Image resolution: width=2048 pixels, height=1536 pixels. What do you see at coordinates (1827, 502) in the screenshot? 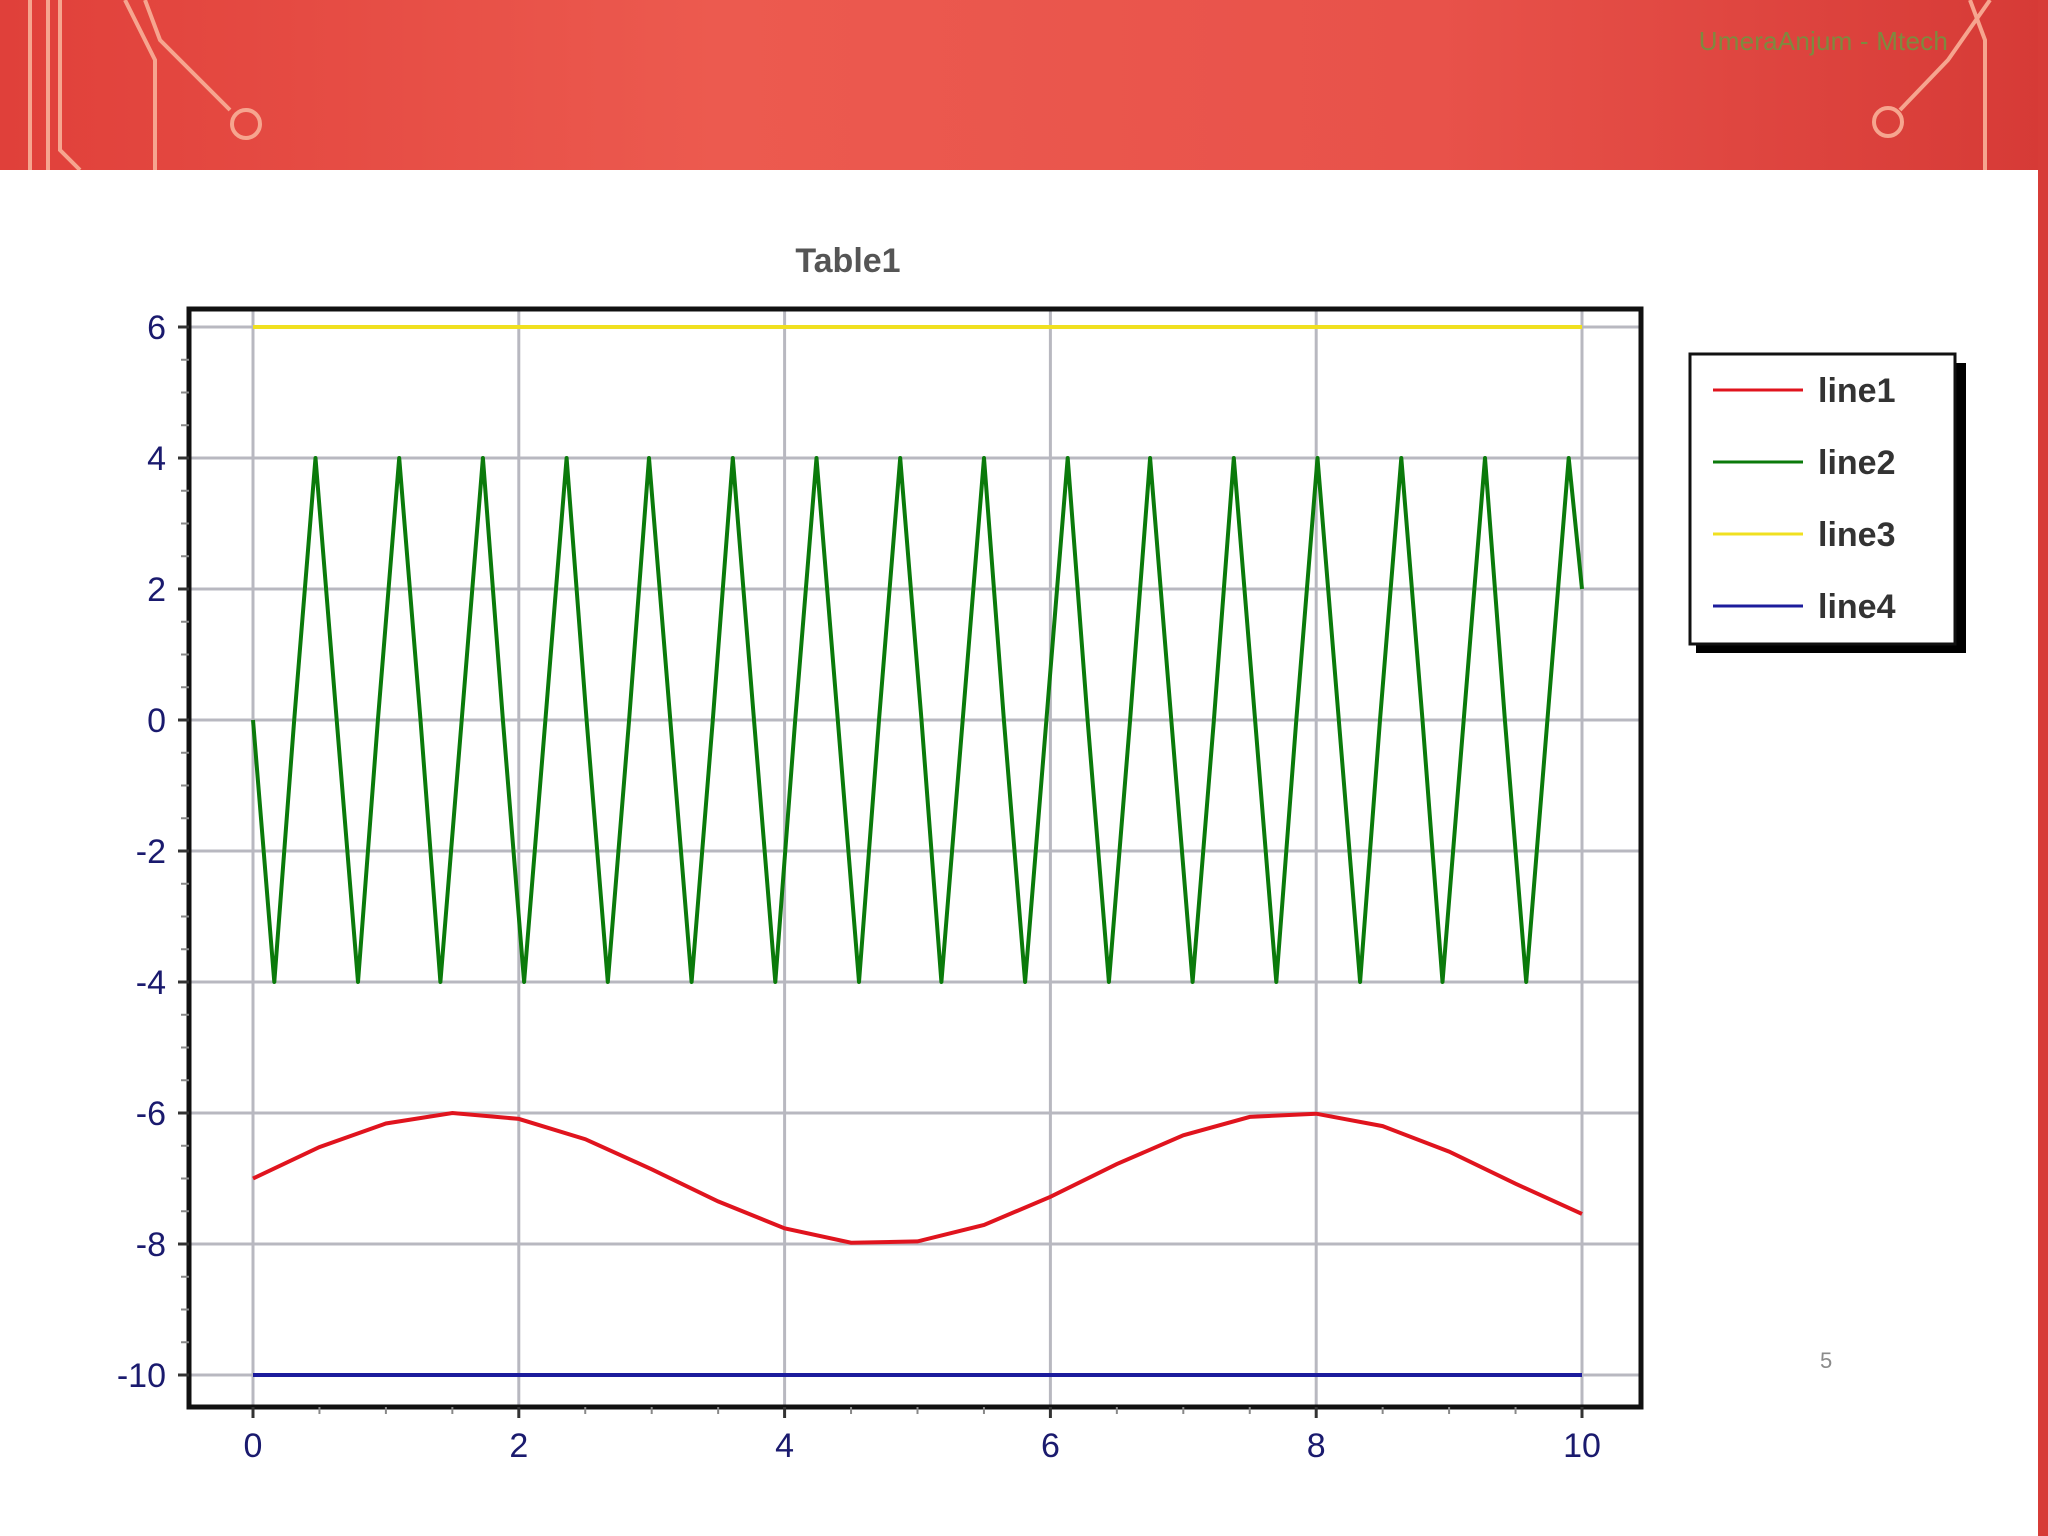
I see `legend: line1 line2 line3 line4` at bounding box center [1827, 502].